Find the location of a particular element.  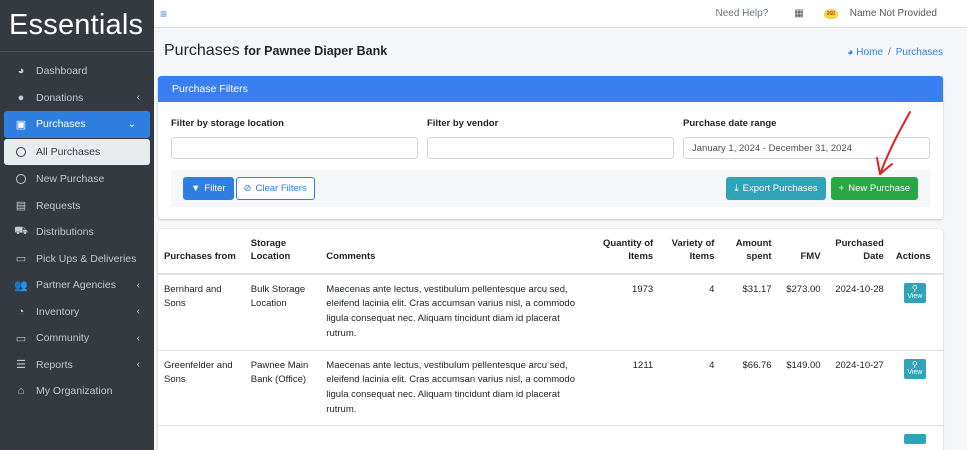

col-actions: Actions is located at coordinates (916, 252).